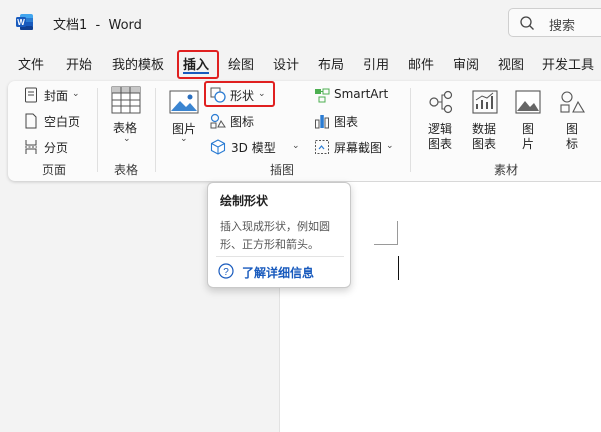 The image size is (601, 432). I want to click on cover-page-label: 封面, so click(56, 96).